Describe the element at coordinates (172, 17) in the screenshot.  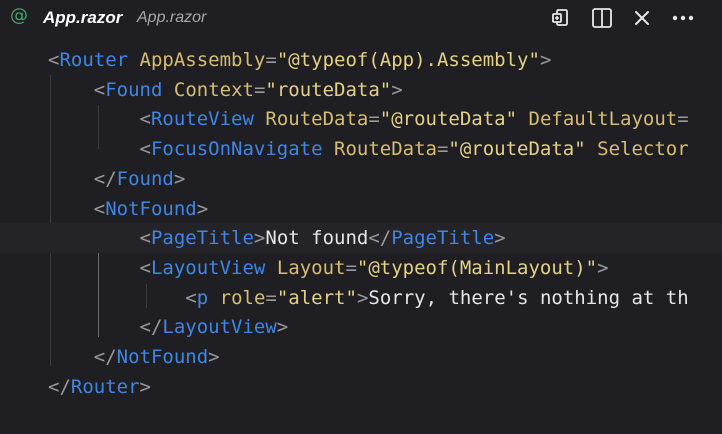
I see `tab-description: App.razor` at that location.